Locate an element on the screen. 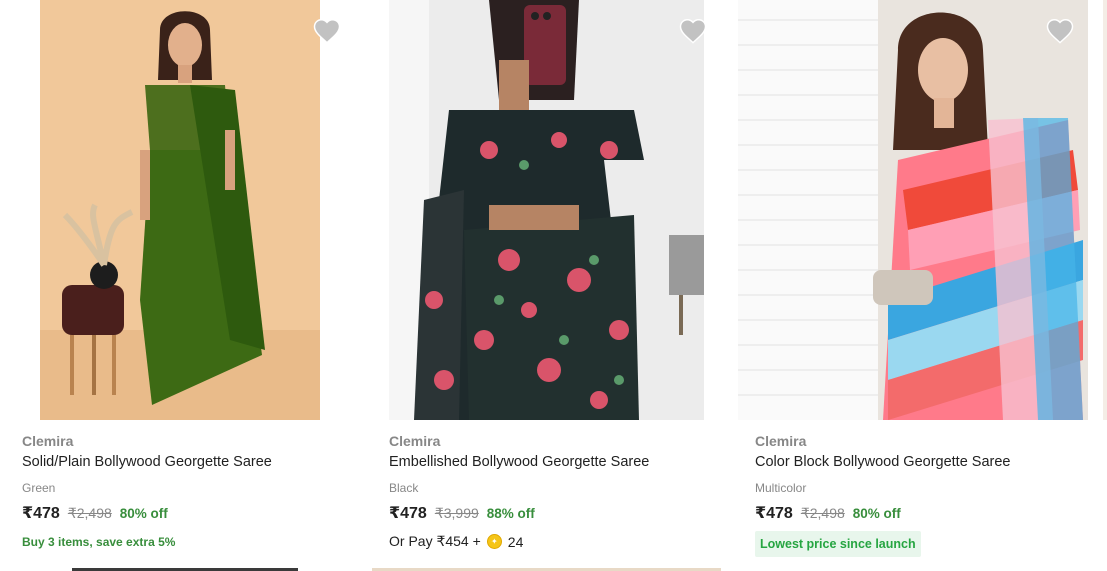 This screenshot has height=571, width=1107. supercoin-offer: Or Pay ₹454 + ✦ 24 is located at coordinates (456, 541).